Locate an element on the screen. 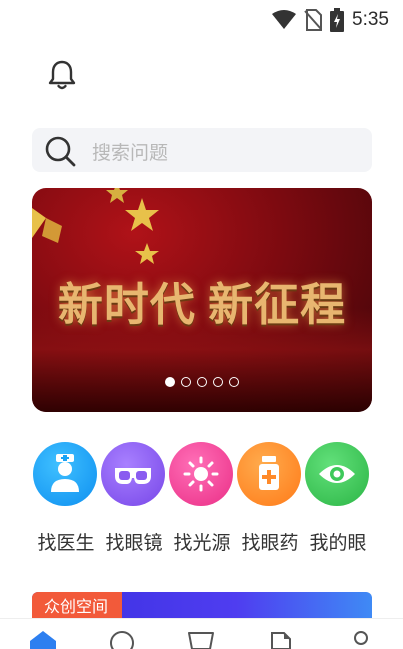 Image resolution: width=403 pixels, height=649 pixels. search-bar: 搜索问题 is located at coordinates (202, 150).